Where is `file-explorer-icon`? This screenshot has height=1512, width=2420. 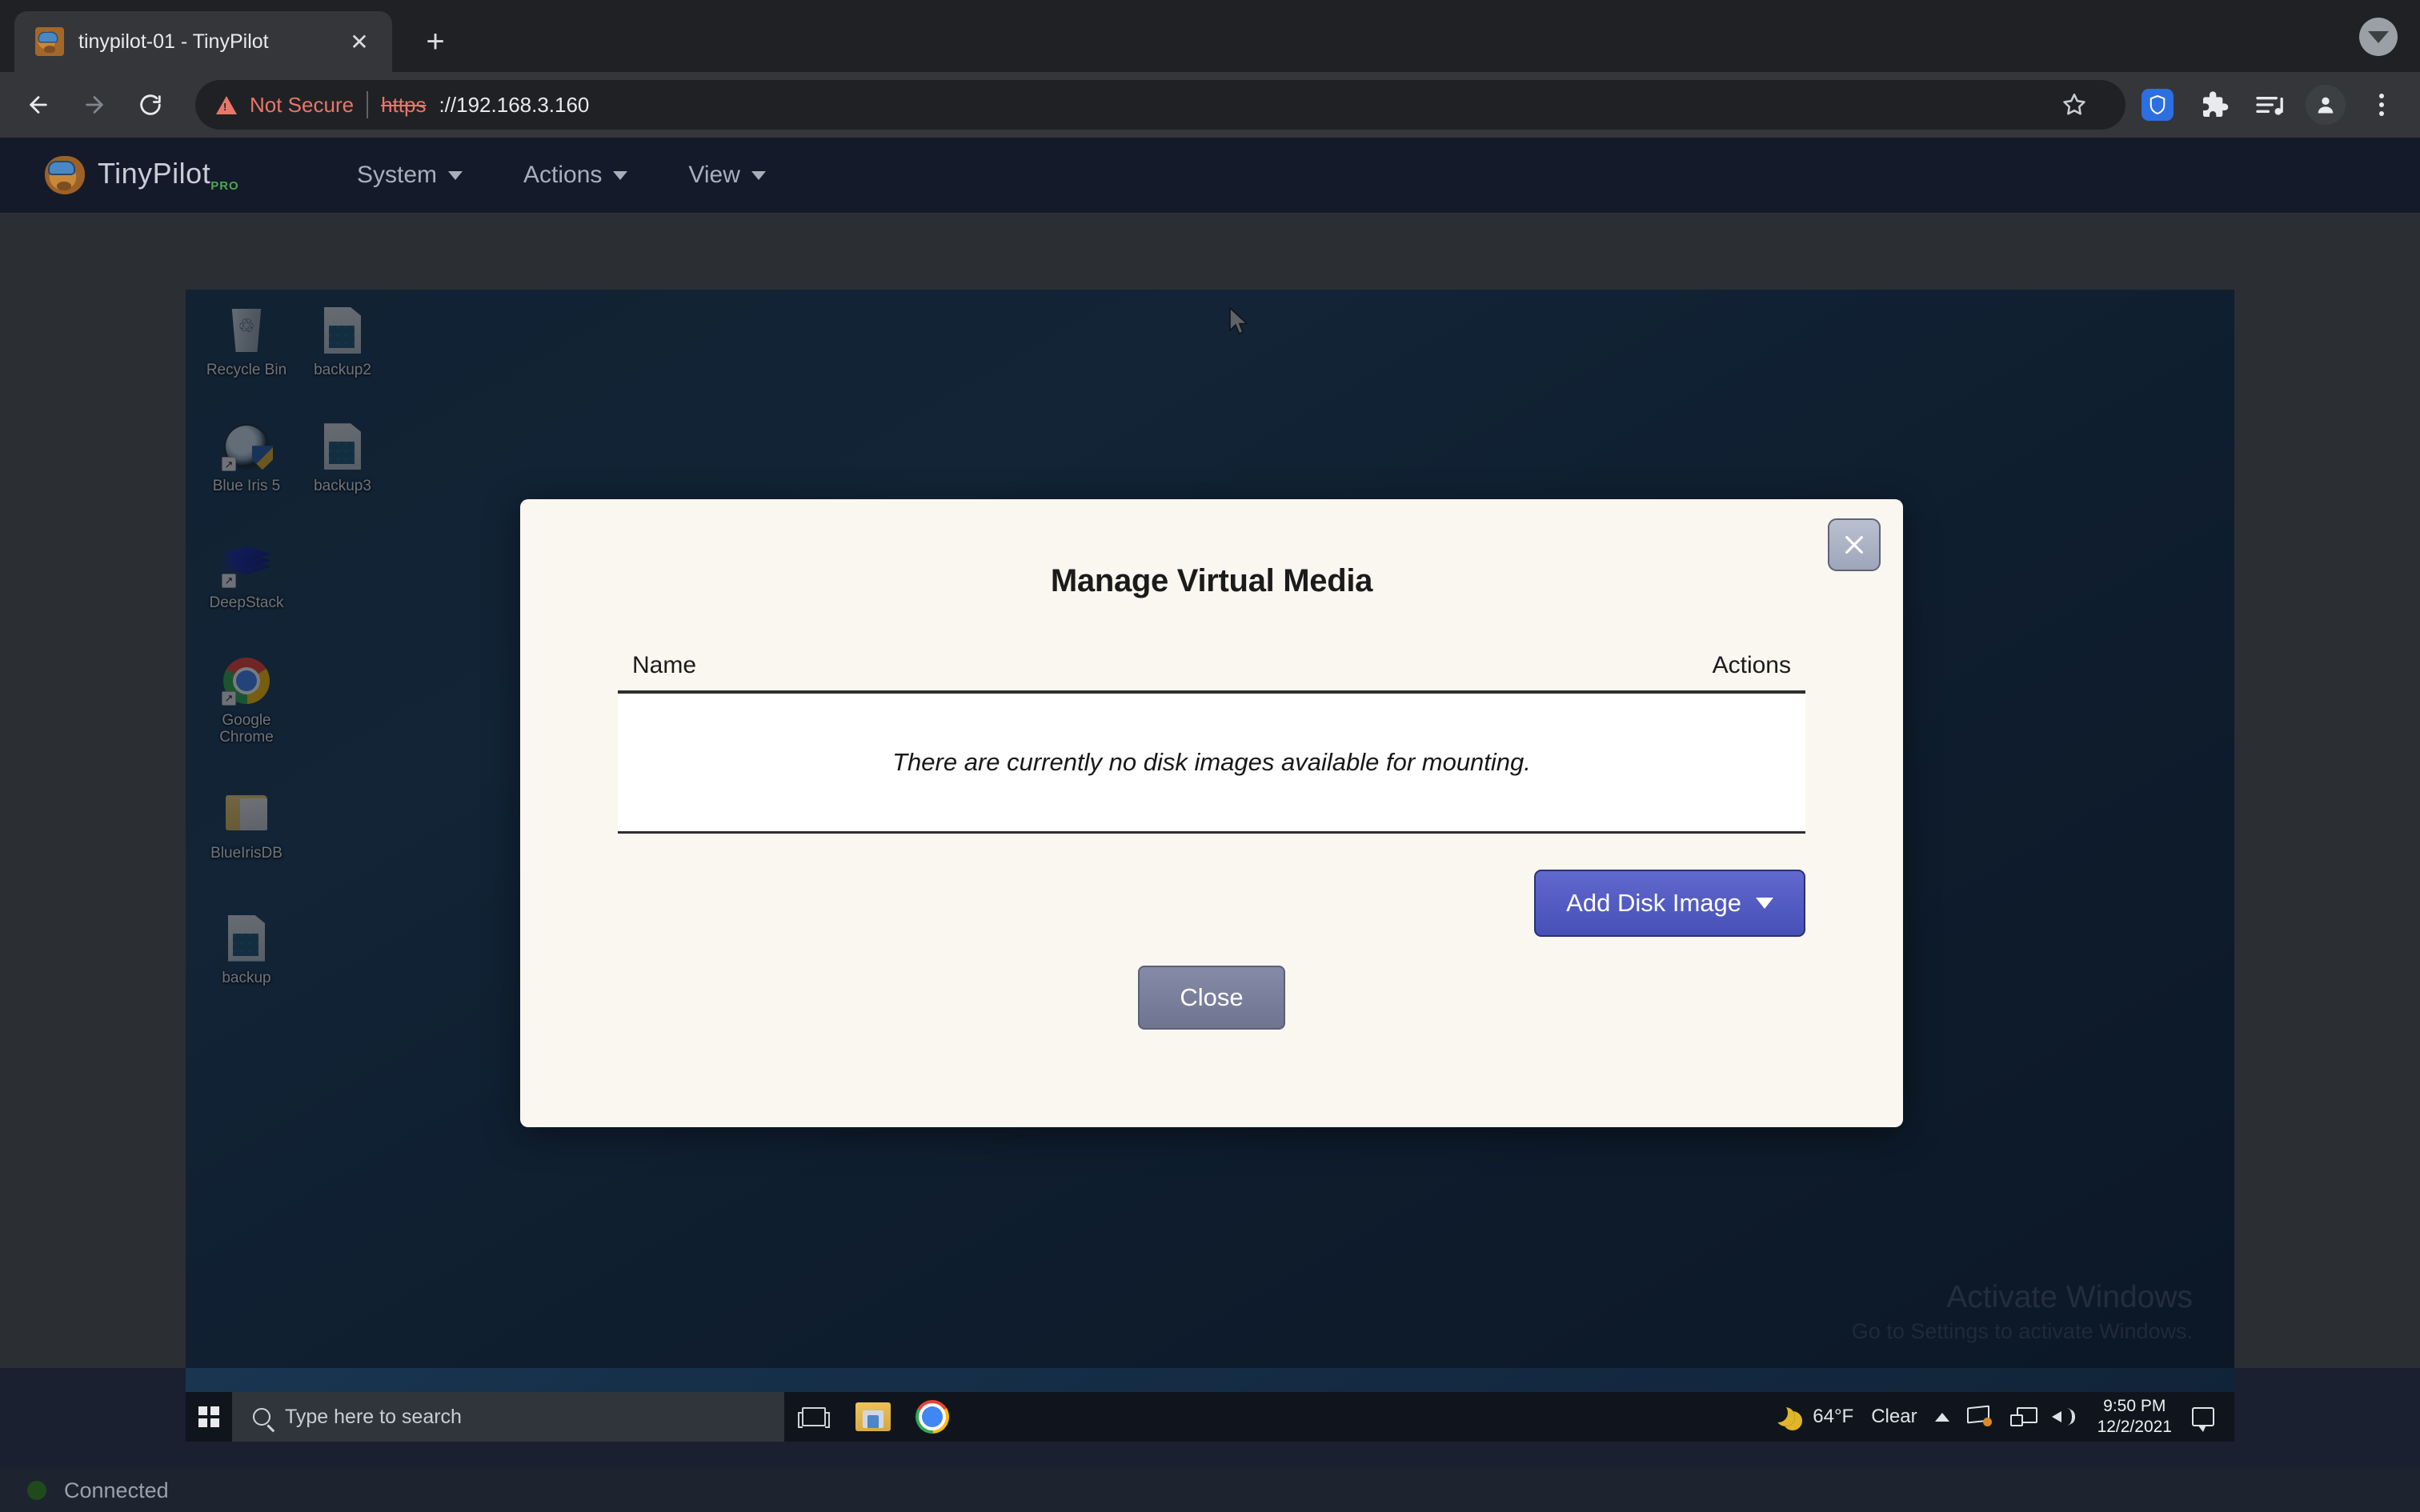
file-explorer-icon is located at coordinates (873, 1417).